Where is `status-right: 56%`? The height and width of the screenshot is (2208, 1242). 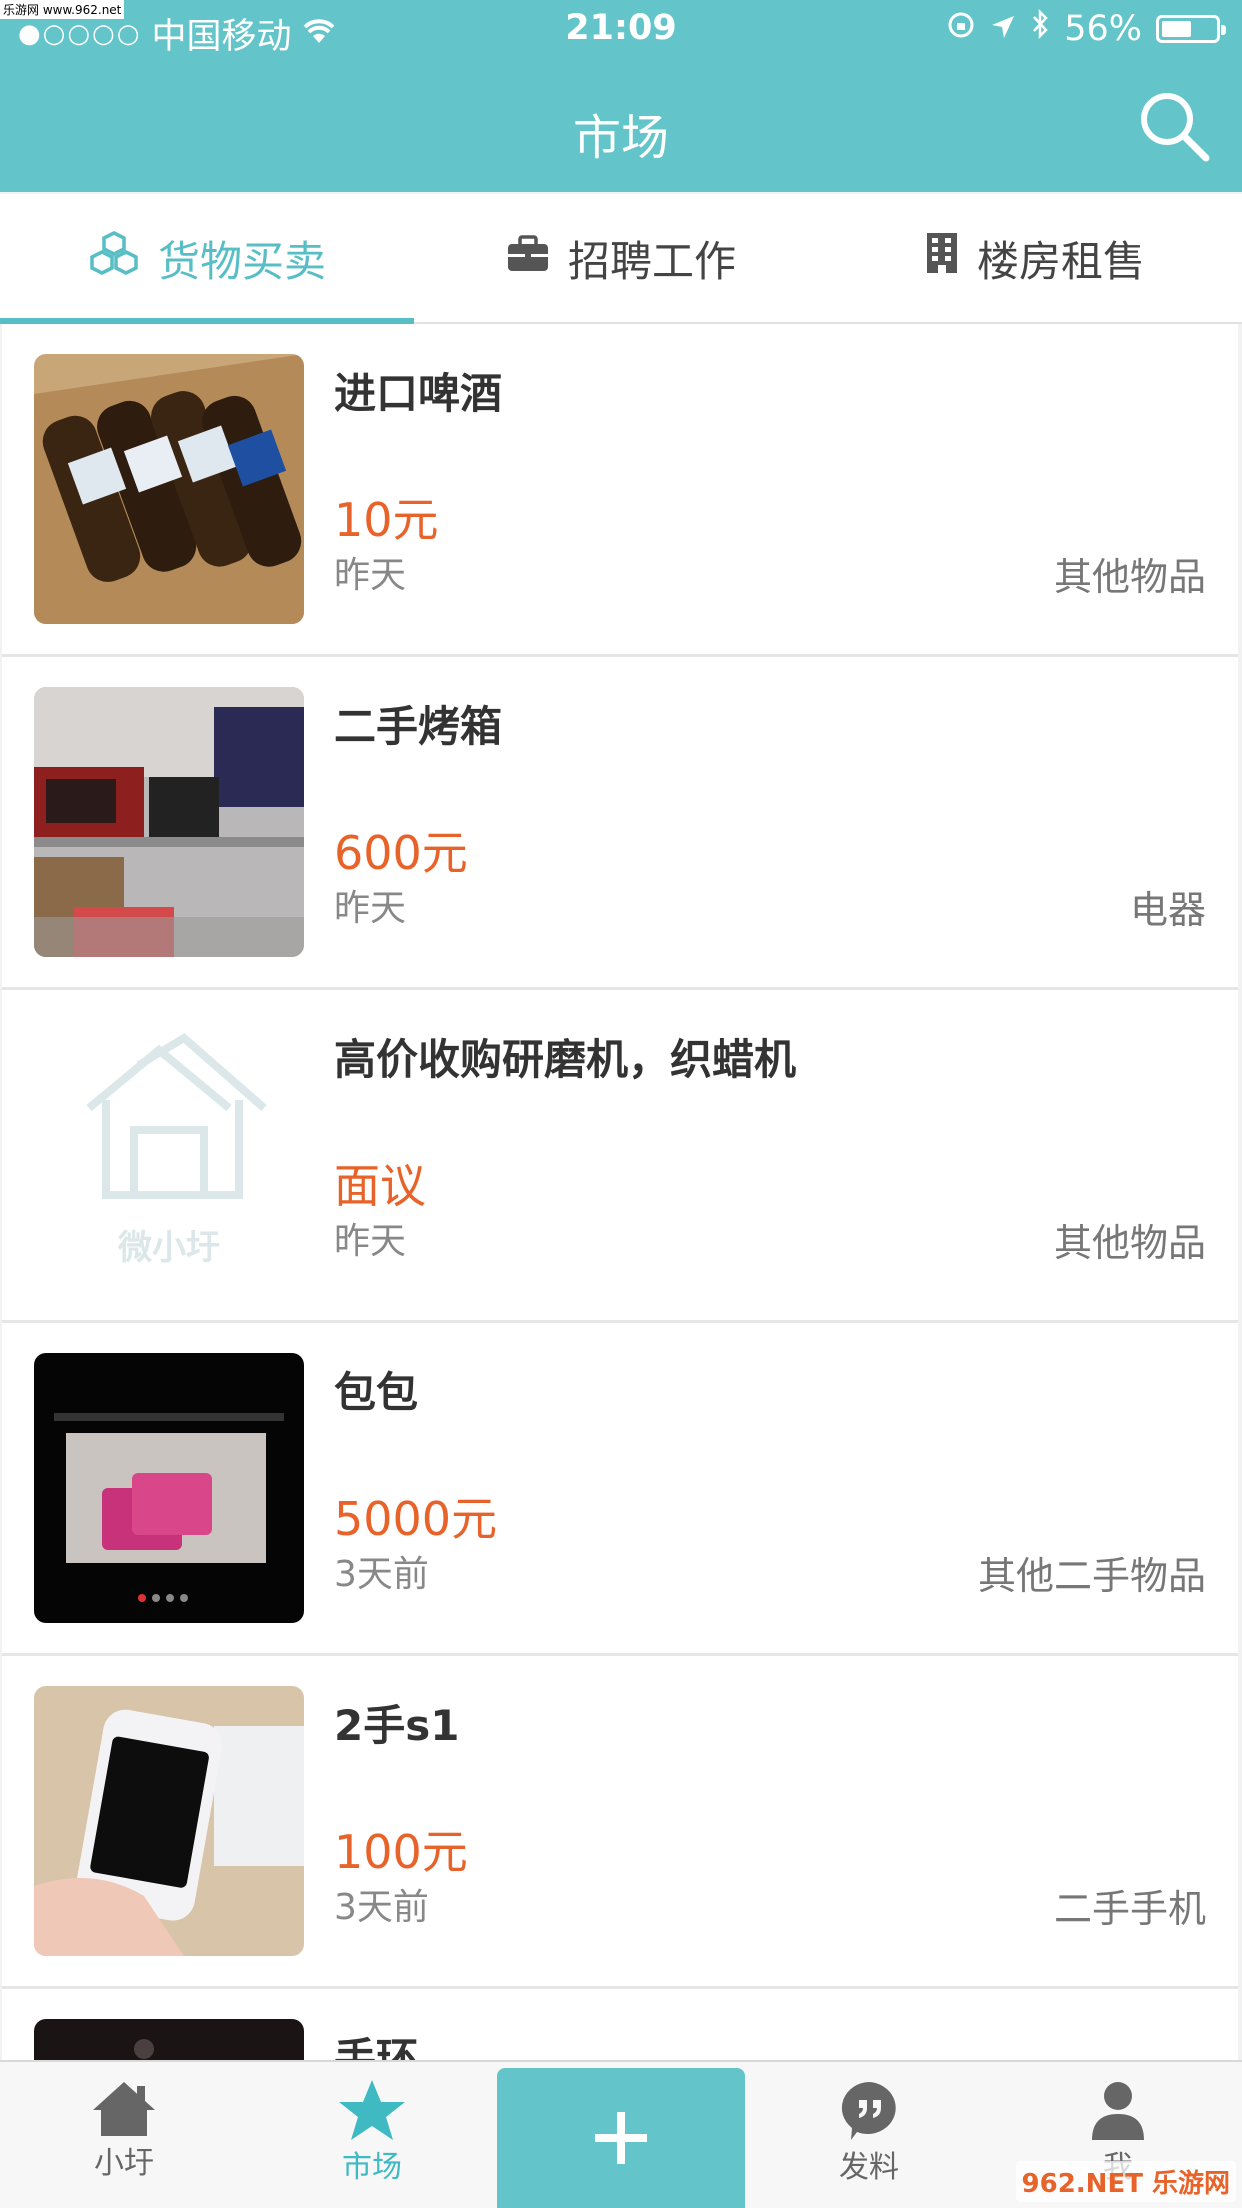 status-right: 56% is located at coordinates (1086, 28).